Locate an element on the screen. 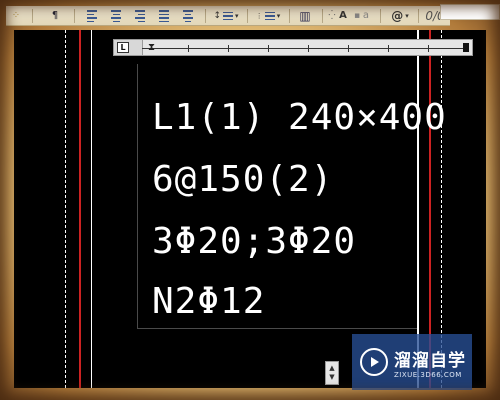  watermark-badge: 溜溜自学 ZIXUE.3D66.COM is located at coordinates (412, 362).